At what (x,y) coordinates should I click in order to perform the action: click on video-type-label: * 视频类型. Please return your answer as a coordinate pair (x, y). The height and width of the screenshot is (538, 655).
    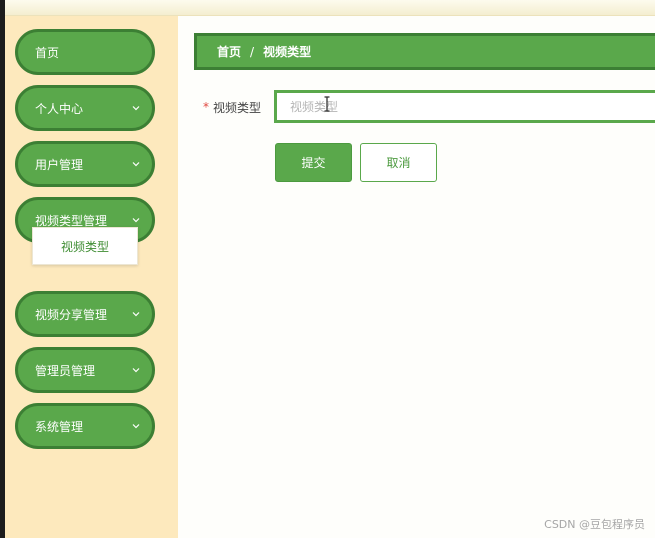
    Looking at the image, I should click on (232, 107).